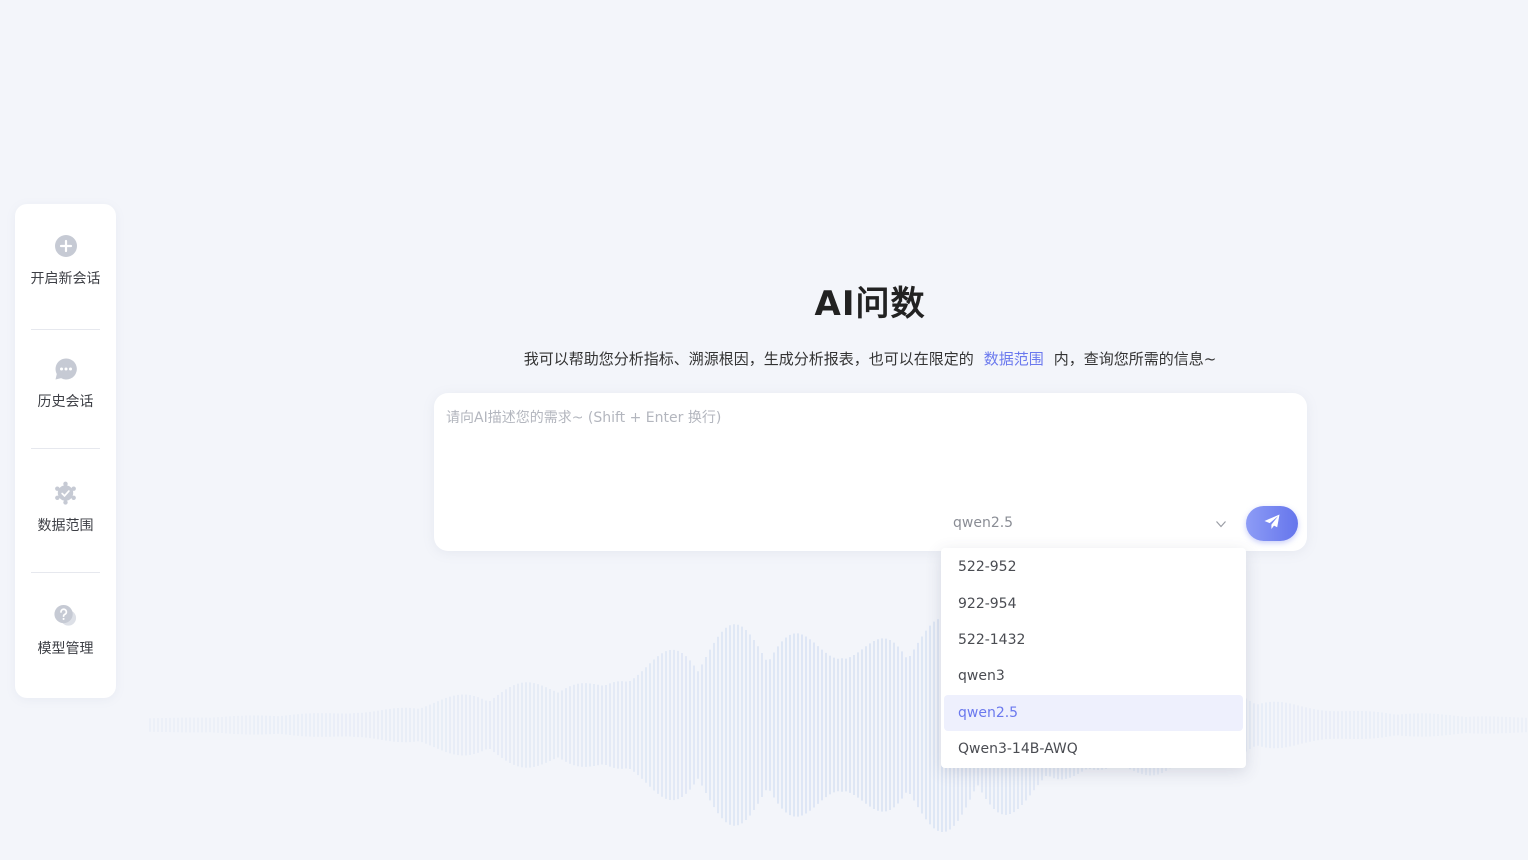  What do you see at coordinates (1093, 712) in the screenshot?
I see `model-option-selected: qwen2.5` at bounding box center [1093, 712].